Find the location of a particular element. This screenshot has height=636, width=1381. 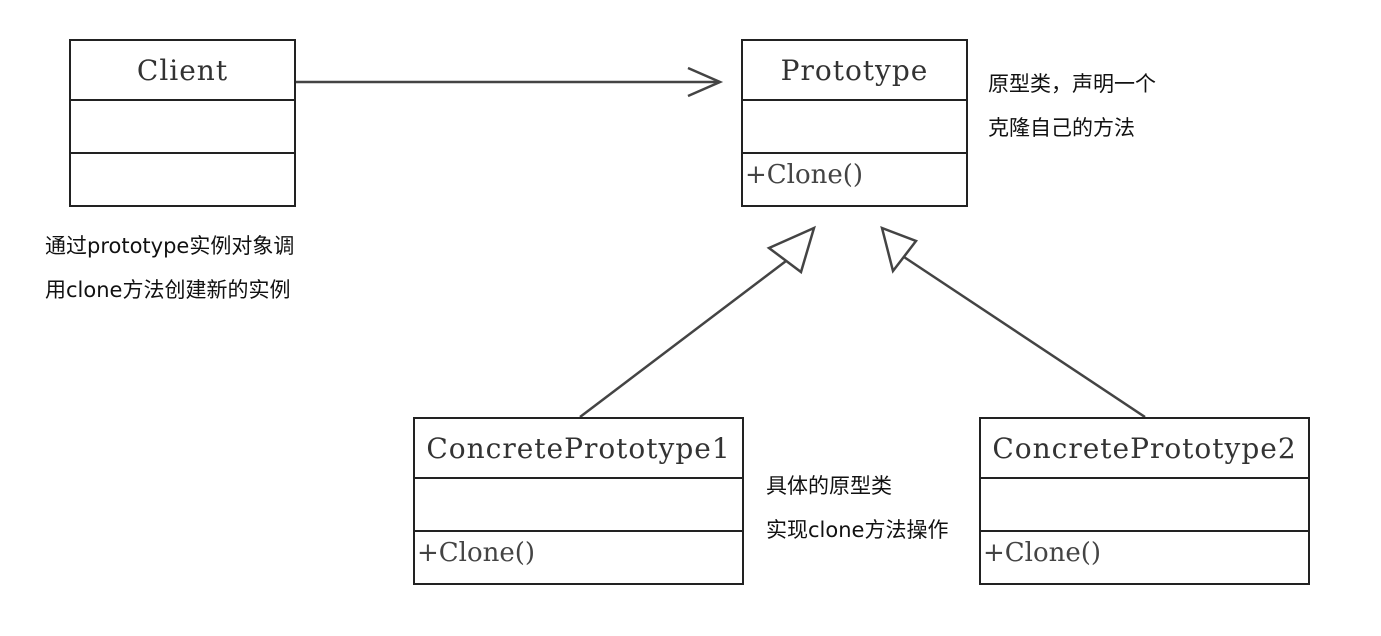

note-line: 实现clone方法操作 is located at coordinates (857, 530).